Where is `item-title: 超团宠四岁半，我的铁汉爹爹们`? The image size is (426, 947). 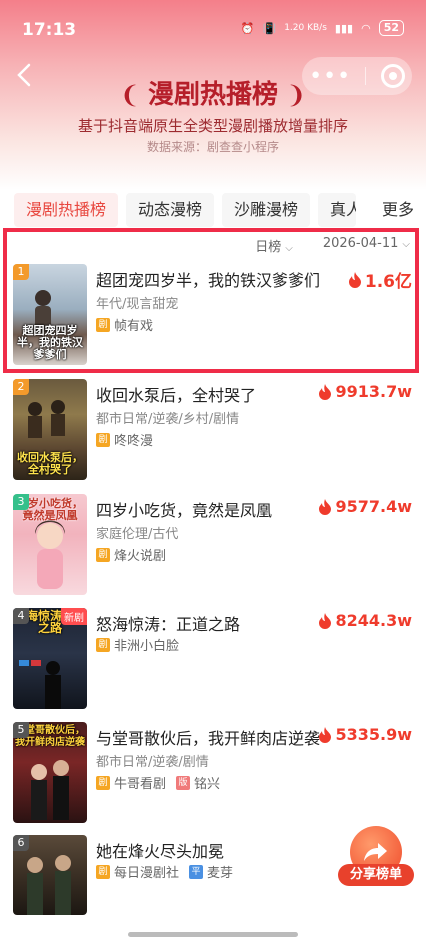
item-title: 超团宠四岁半，我的铁汉爹爹们 is located at coordinates (208, 280).